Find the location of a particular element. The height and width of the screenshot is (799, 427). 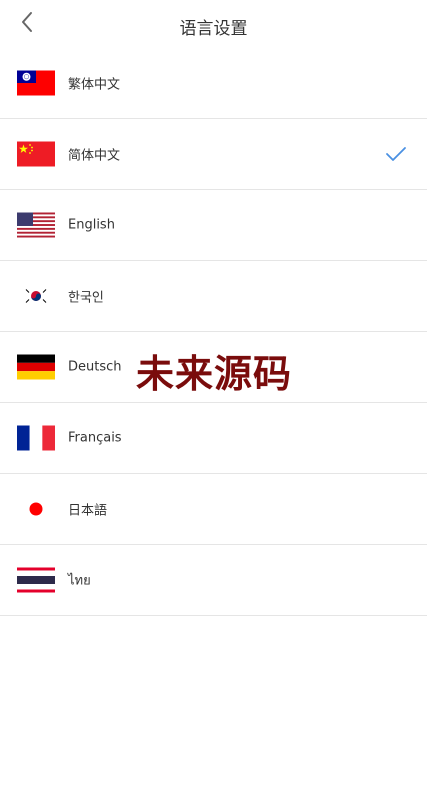

language-item-traditional-chinese: 繁体中文 is located at coordinates (213, 83).